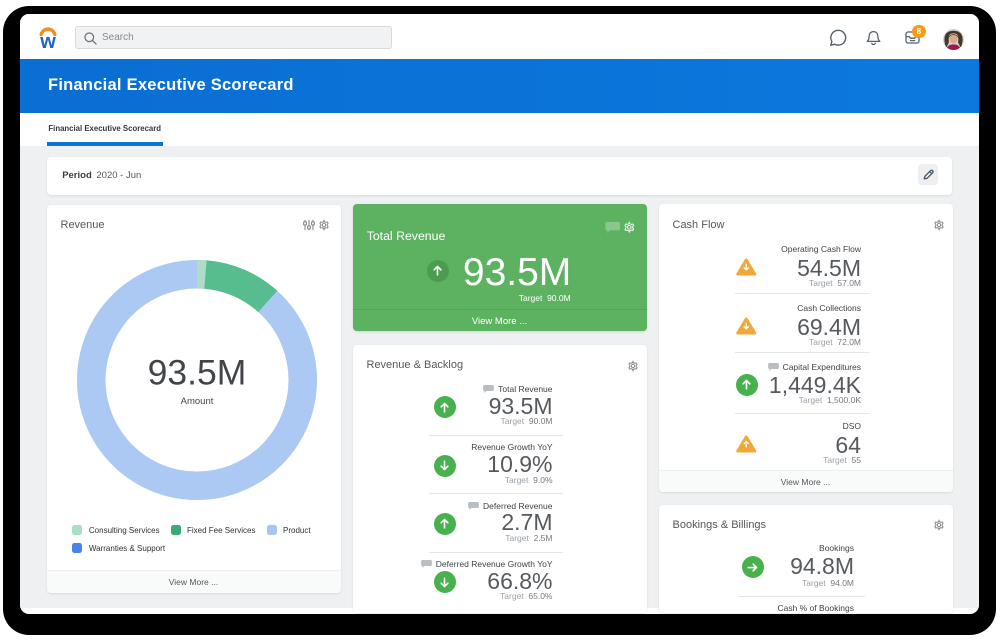 The width and height of the screenshot is (1000, 642). I want to click on svg-text: 93.5M, so click(196, 372).